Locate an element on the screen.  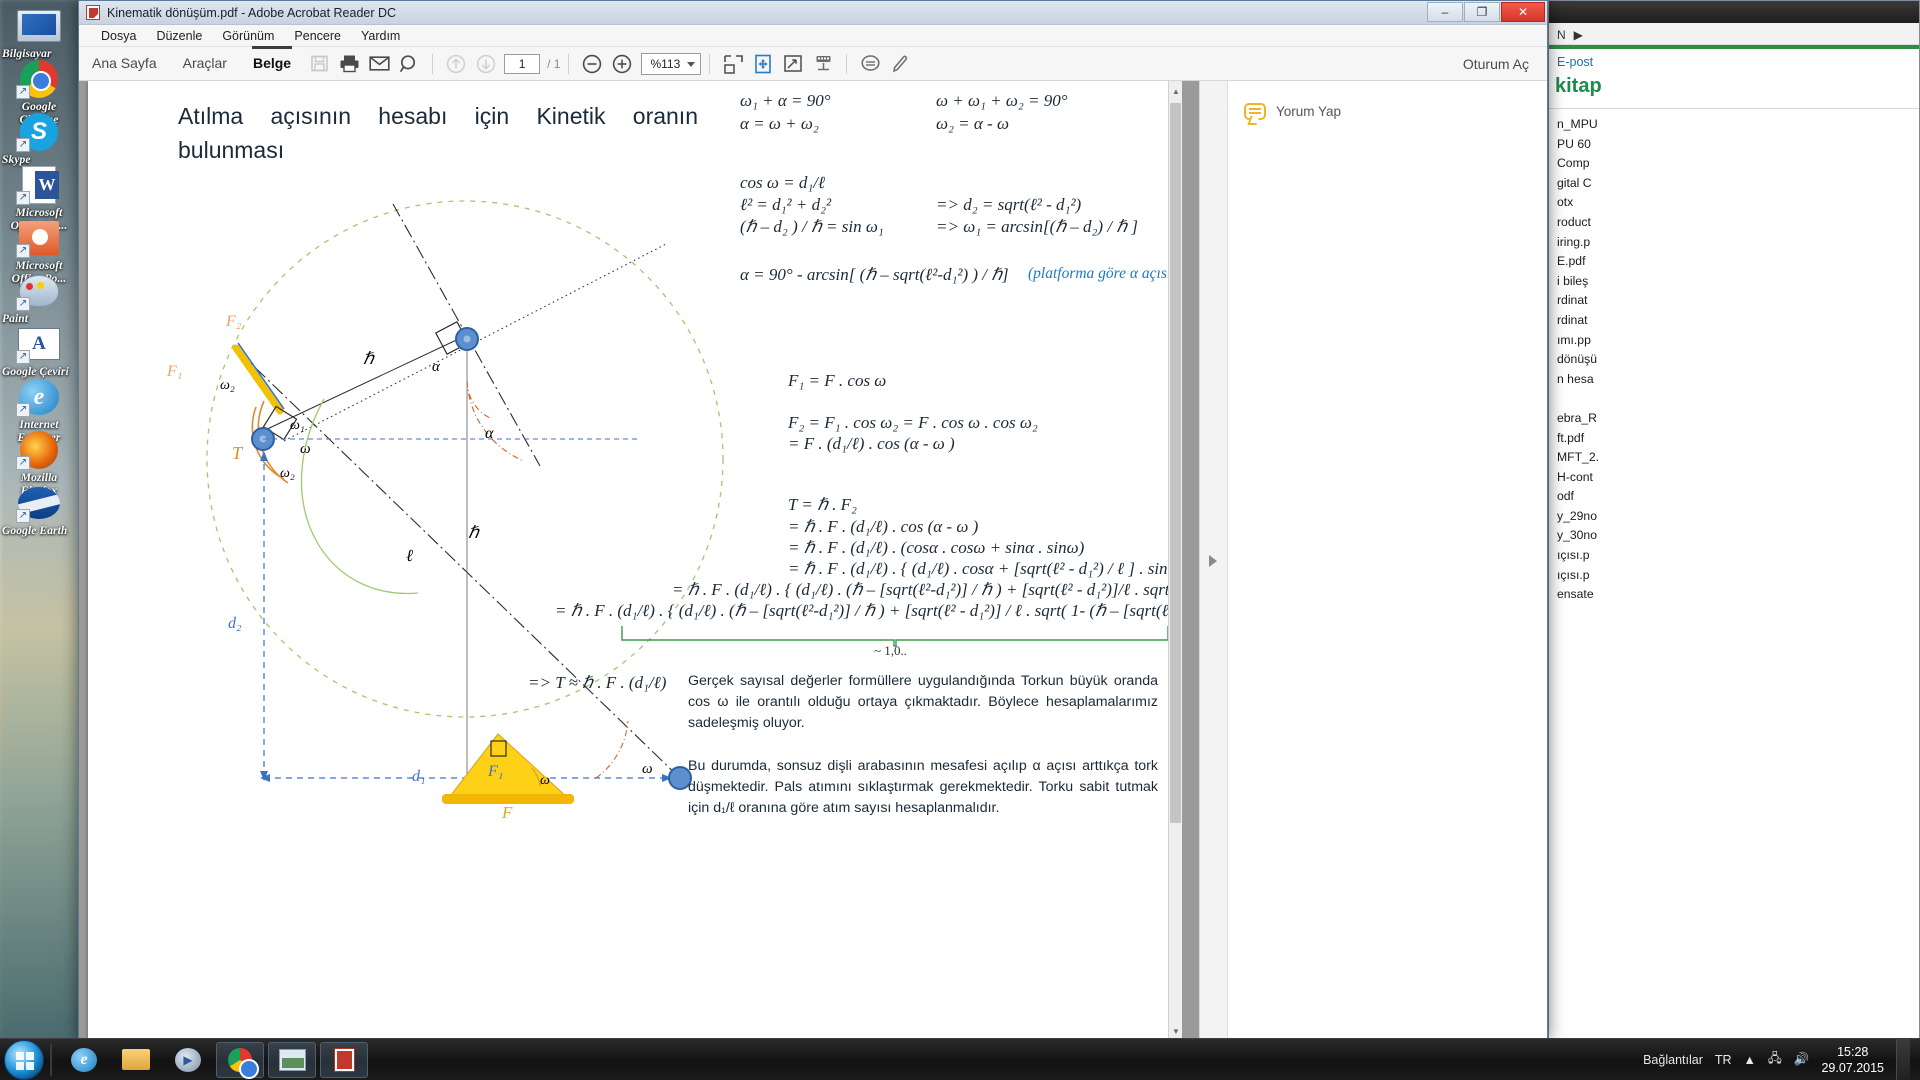
taskbar-acrobat is located at coordinates (344, 1059).